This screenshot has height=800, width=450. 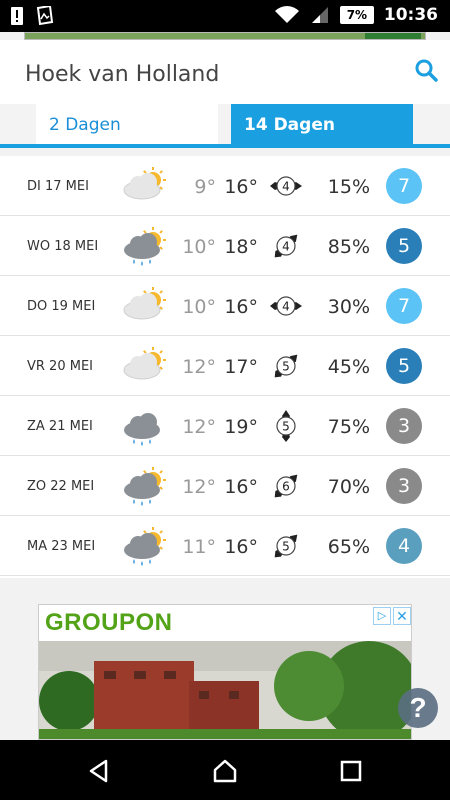 What do you see at coordinates (410, 15) in the screenshot?
I see `clock: 10:36` at bounding box center [410, 15].